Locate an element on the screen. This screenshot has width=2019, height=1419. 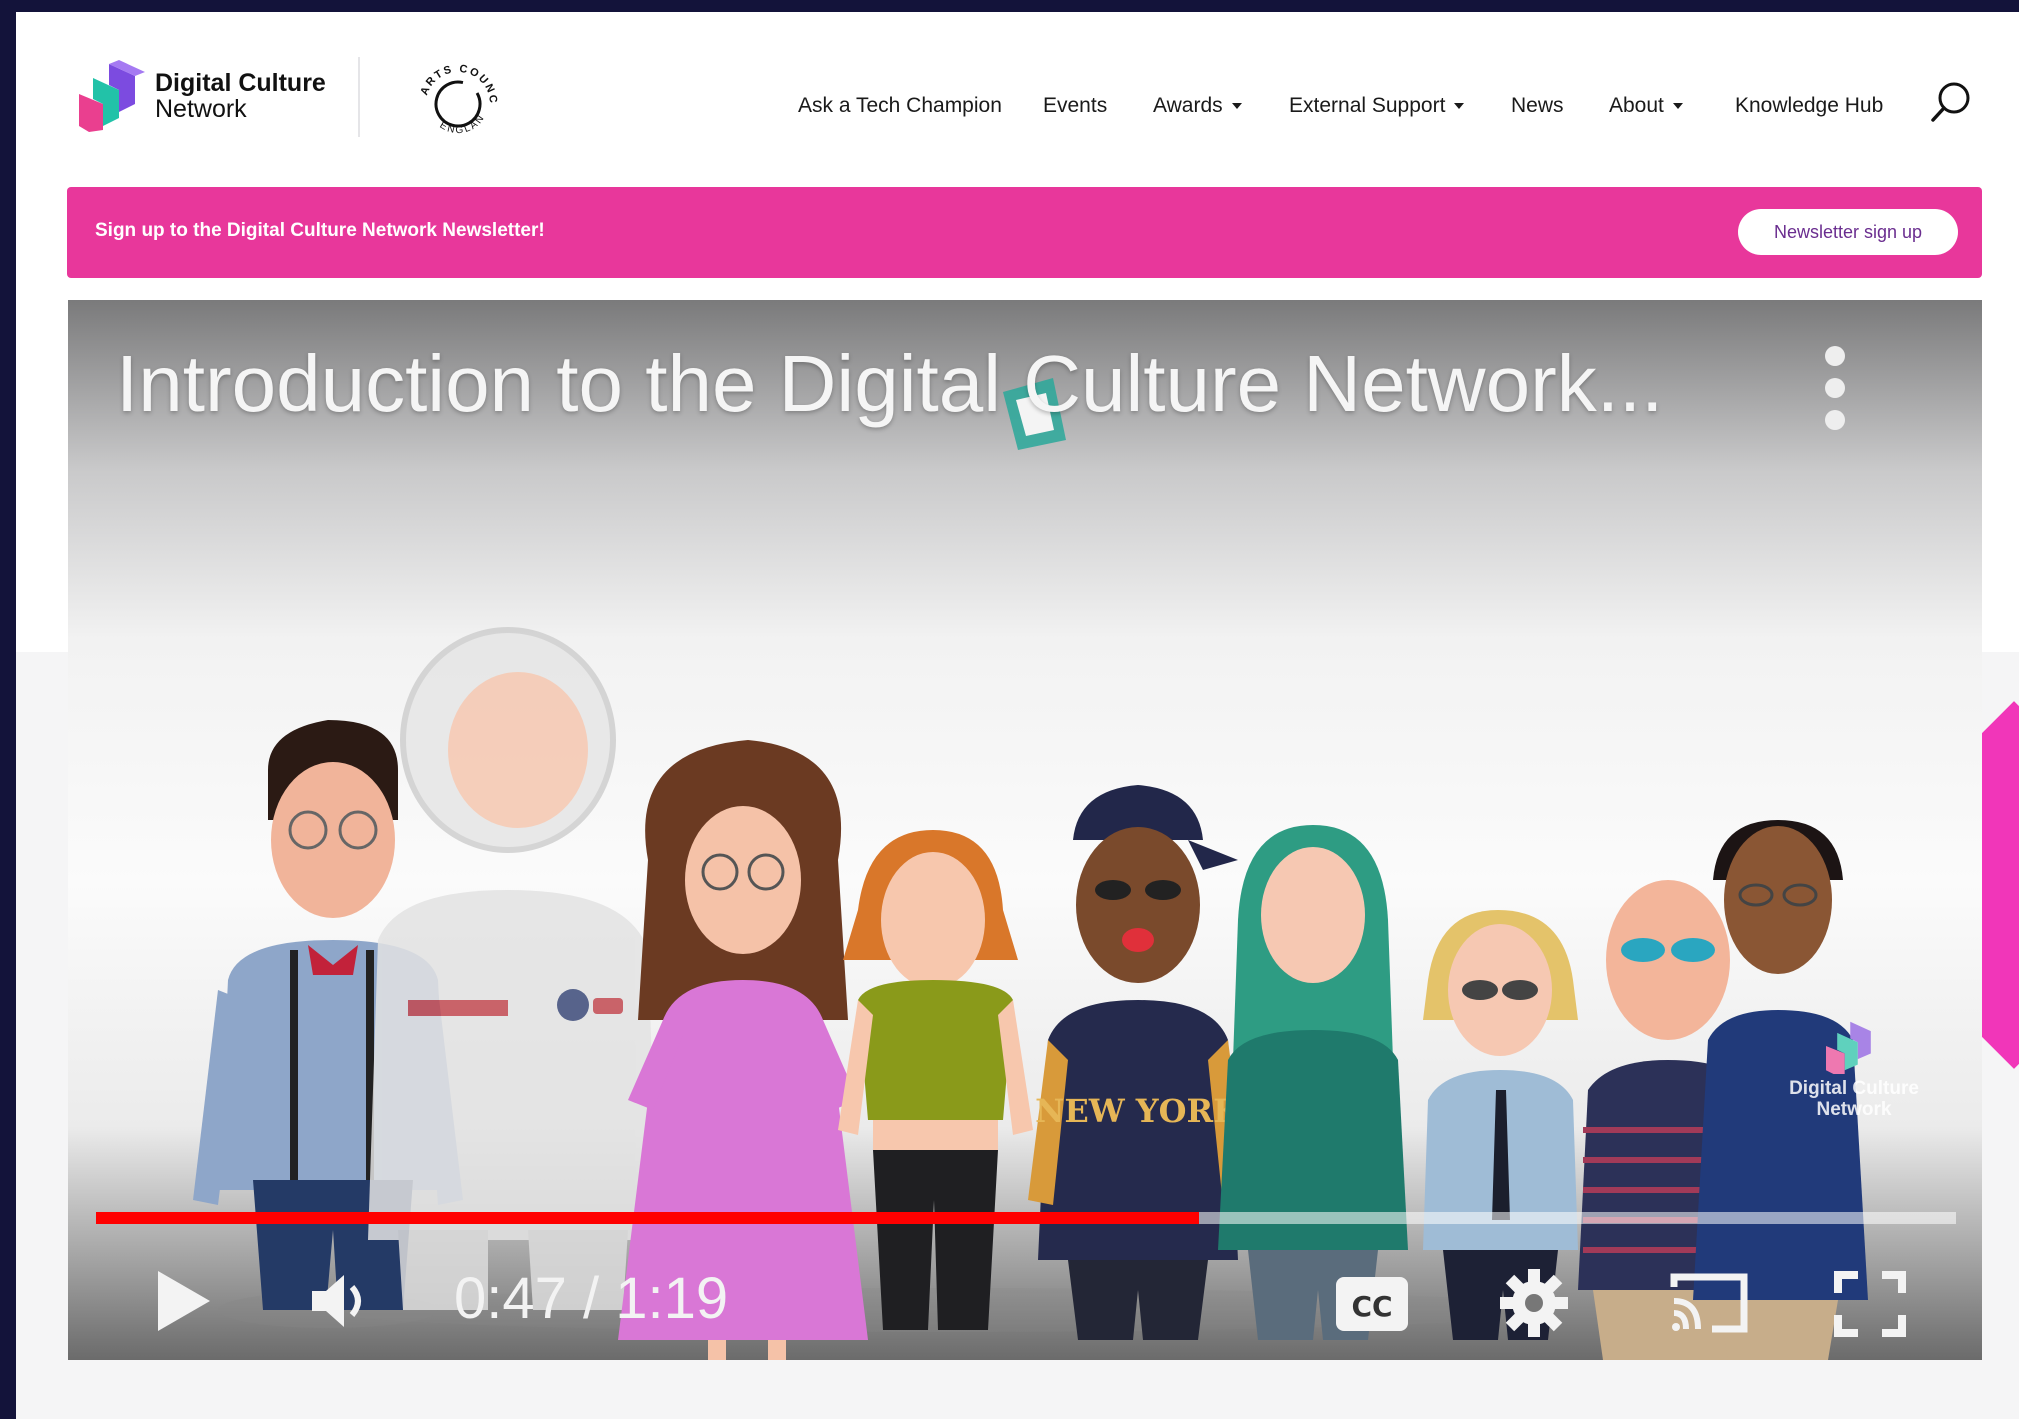
video-progress-played is located at coordinates (647, 1218).